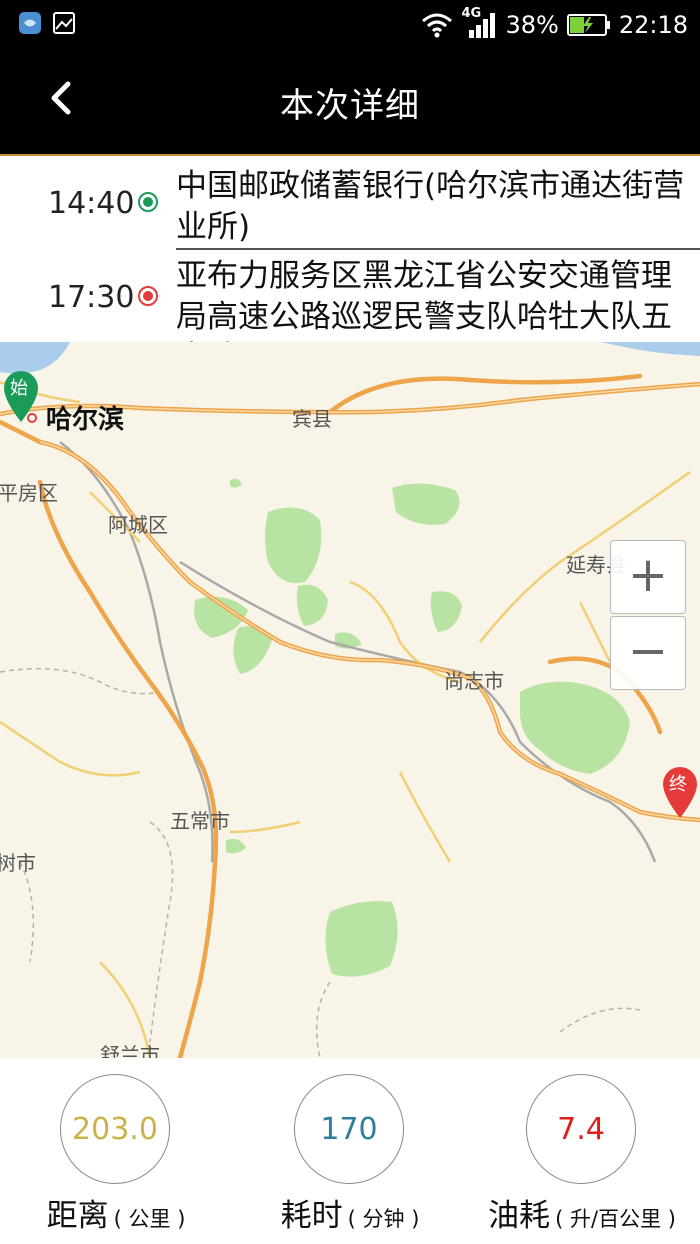 The width and height of the screenshot is (700, 1244). I want to click on place-label: 五常市, so click(200, 821).